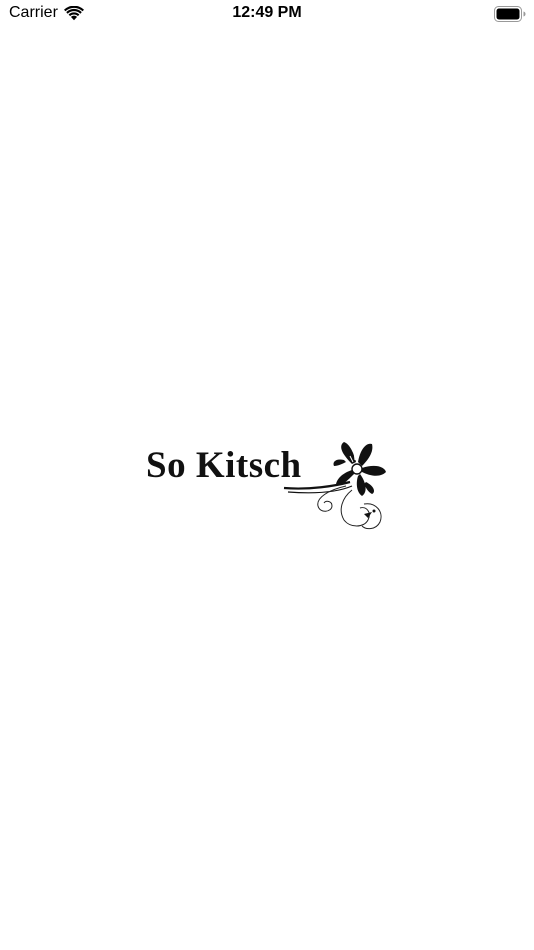  Describe the element at coordinates (224, 465) in the screenshot. I see `logo-wordmark: So Kitsch` at that location.